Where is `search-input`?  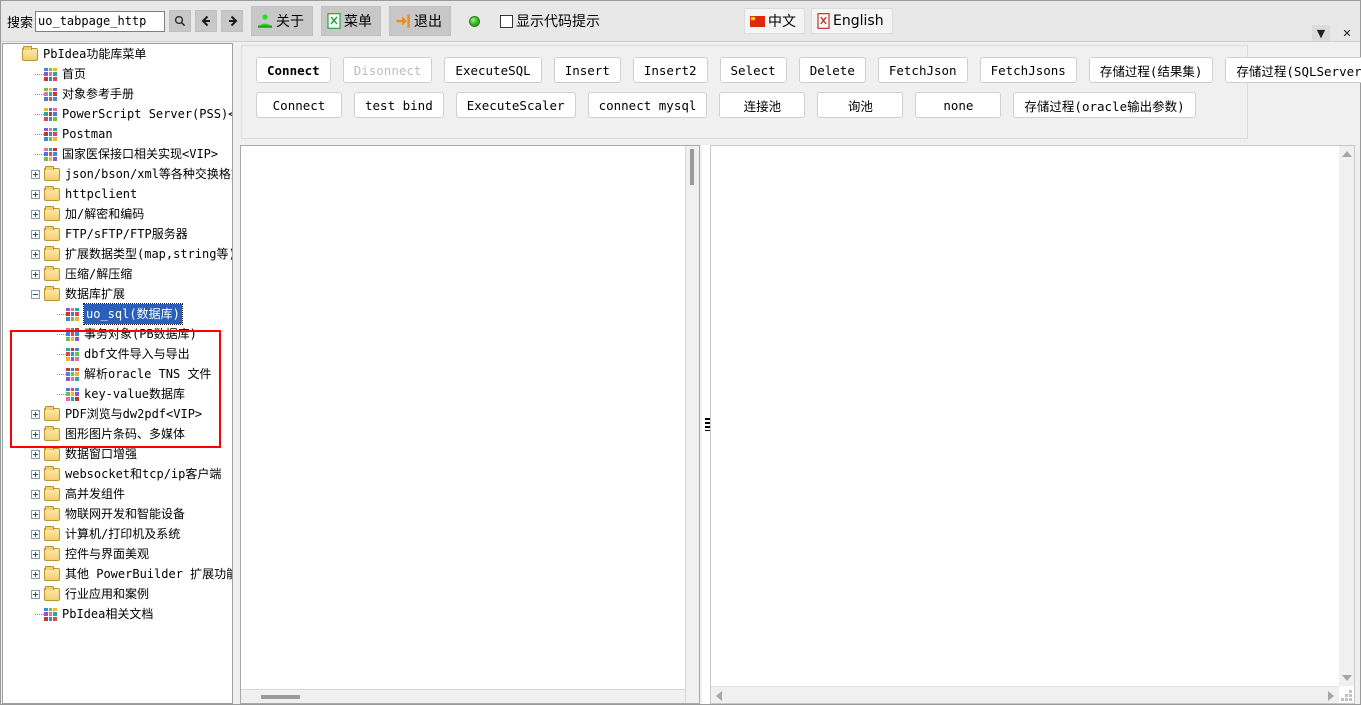
search-input is located at coordinates (100, 21).